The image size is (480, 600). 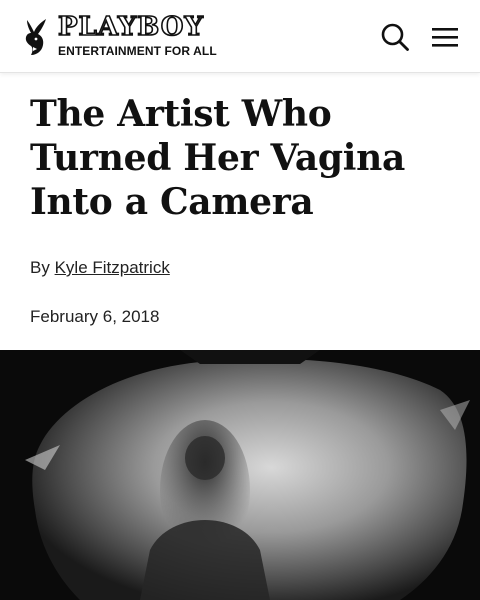 What do you see at coordinates (35, 37) in the screenshot?
I see `playboy-bunny-icon` at bounding box center [35, 37].